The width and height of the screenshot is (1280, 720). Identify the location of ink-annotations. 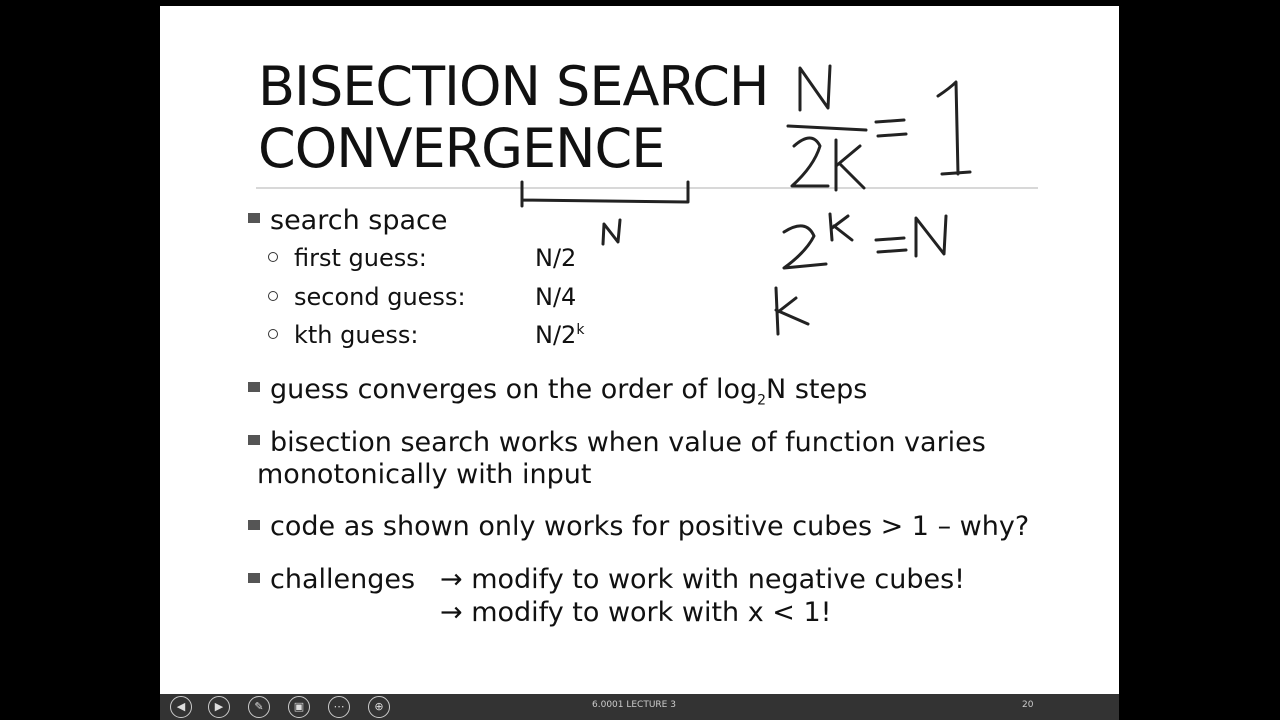
(746, 200).